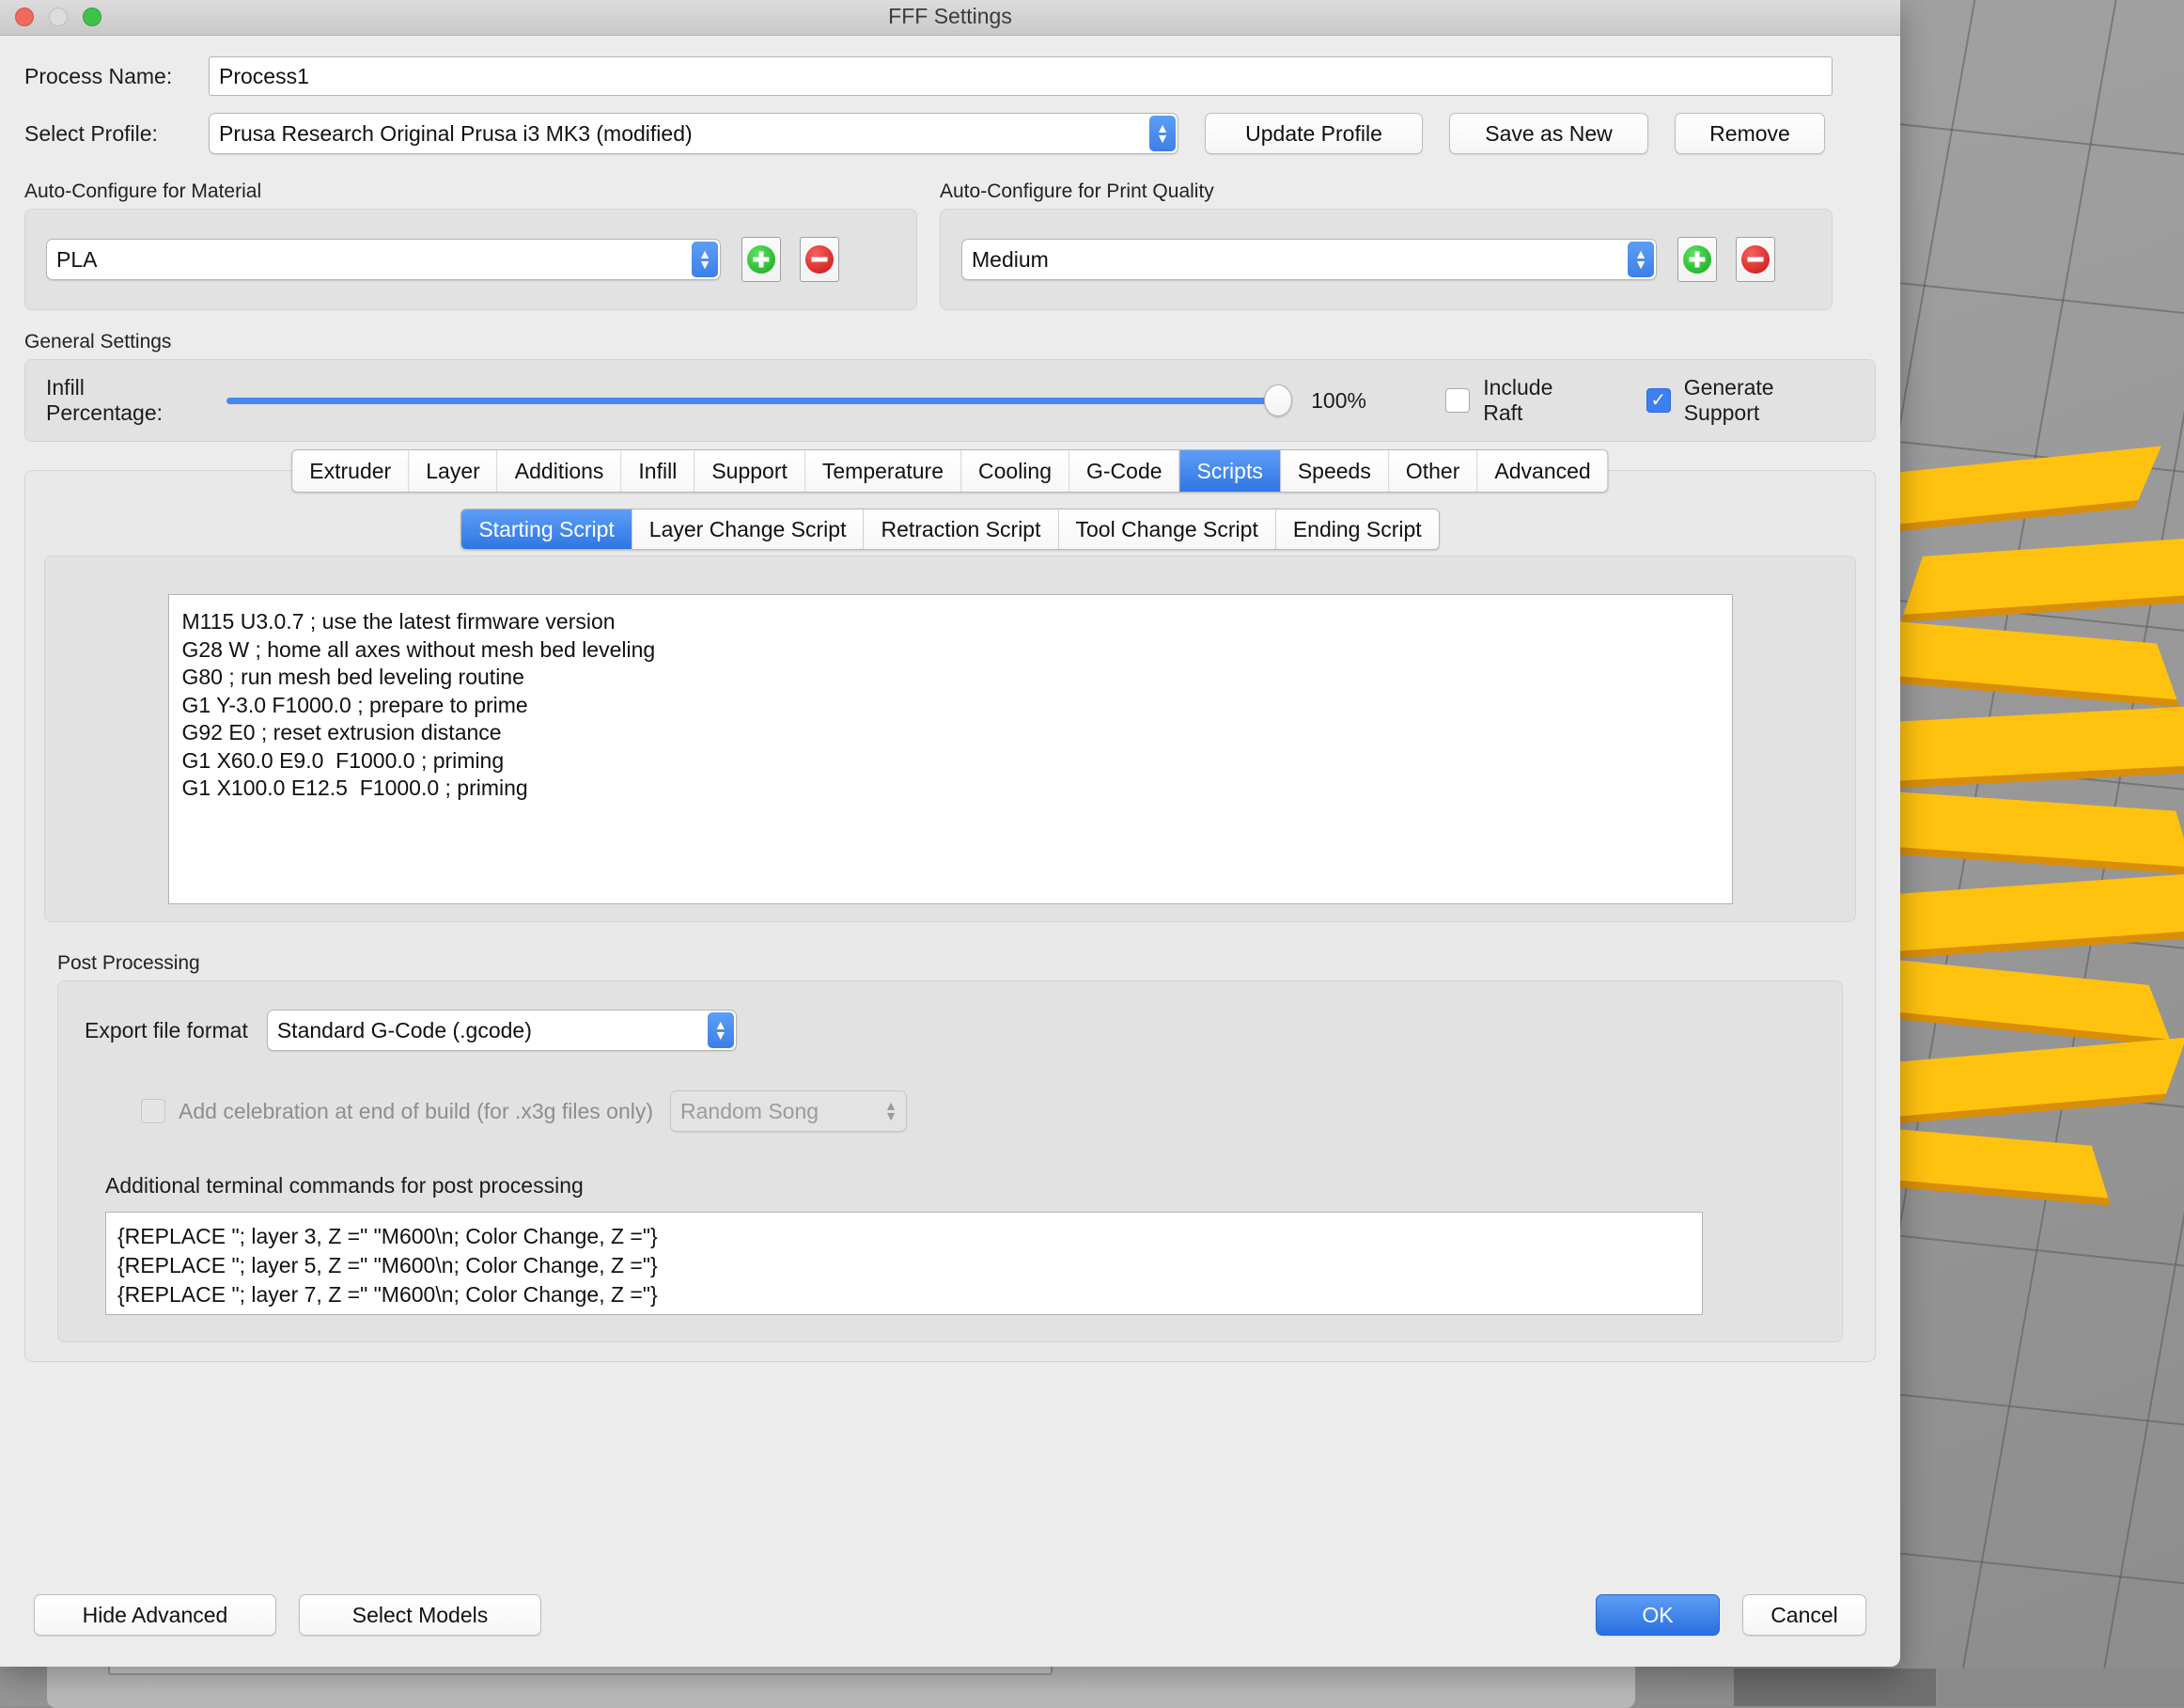  I want to click on zoom-button, so click(92, 17).